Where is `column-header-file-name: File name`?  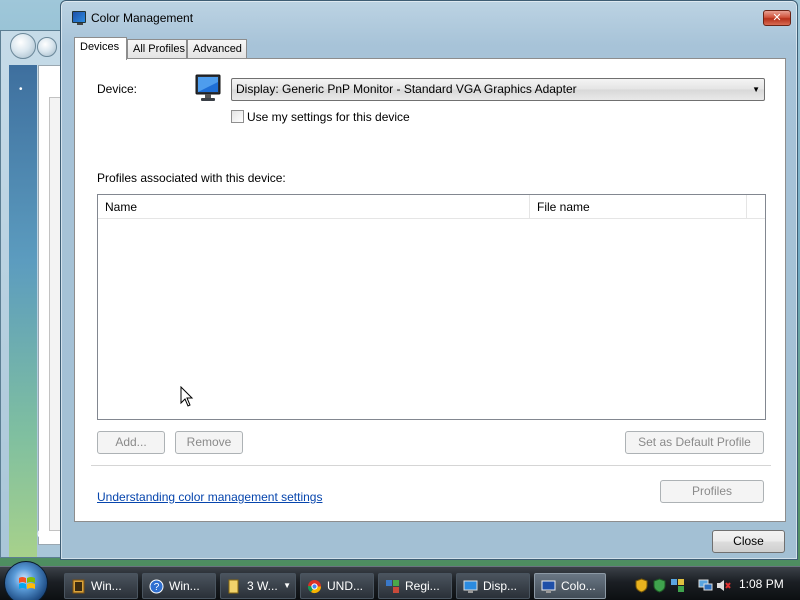 column-header-file-name: File name is located at coordinates (638, 207).